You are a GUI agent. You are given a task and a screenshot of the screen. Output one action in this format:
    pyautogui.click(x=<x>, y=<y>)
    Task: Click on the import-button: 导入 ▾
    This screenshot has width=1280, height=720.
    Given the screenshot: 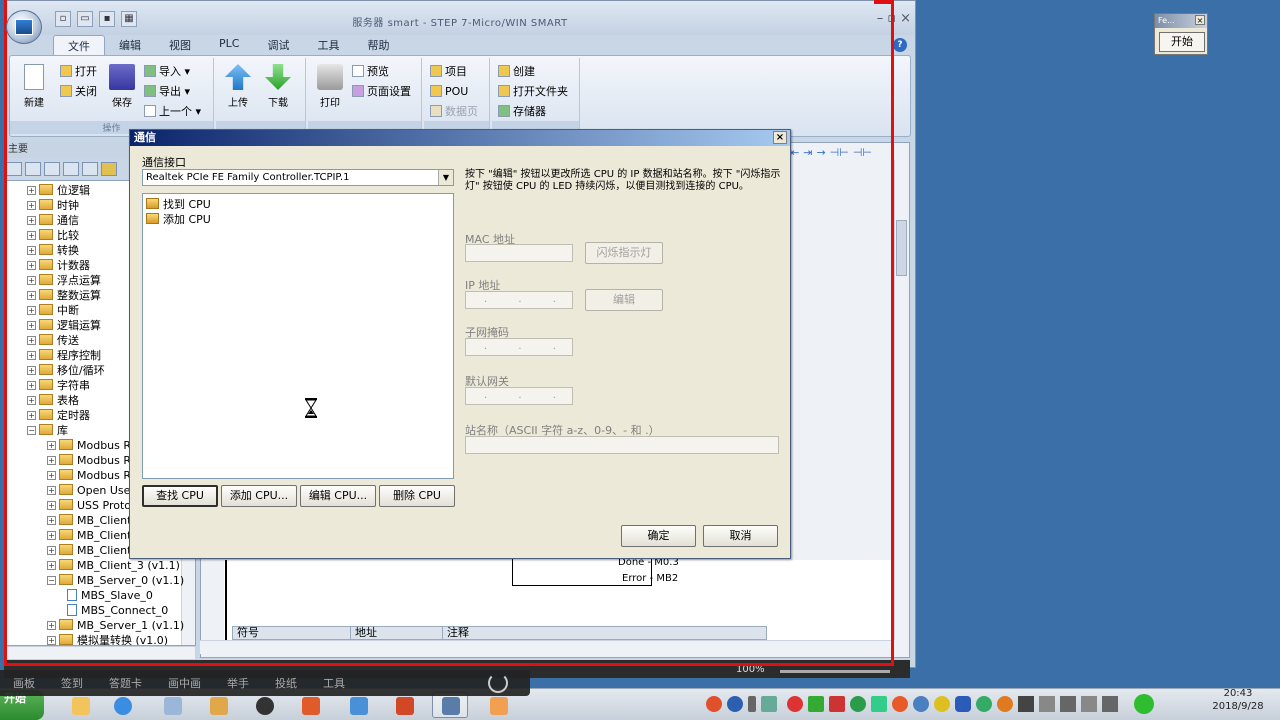 What is the action you would take?
    pyautogui.click(x=167, y=72)
    